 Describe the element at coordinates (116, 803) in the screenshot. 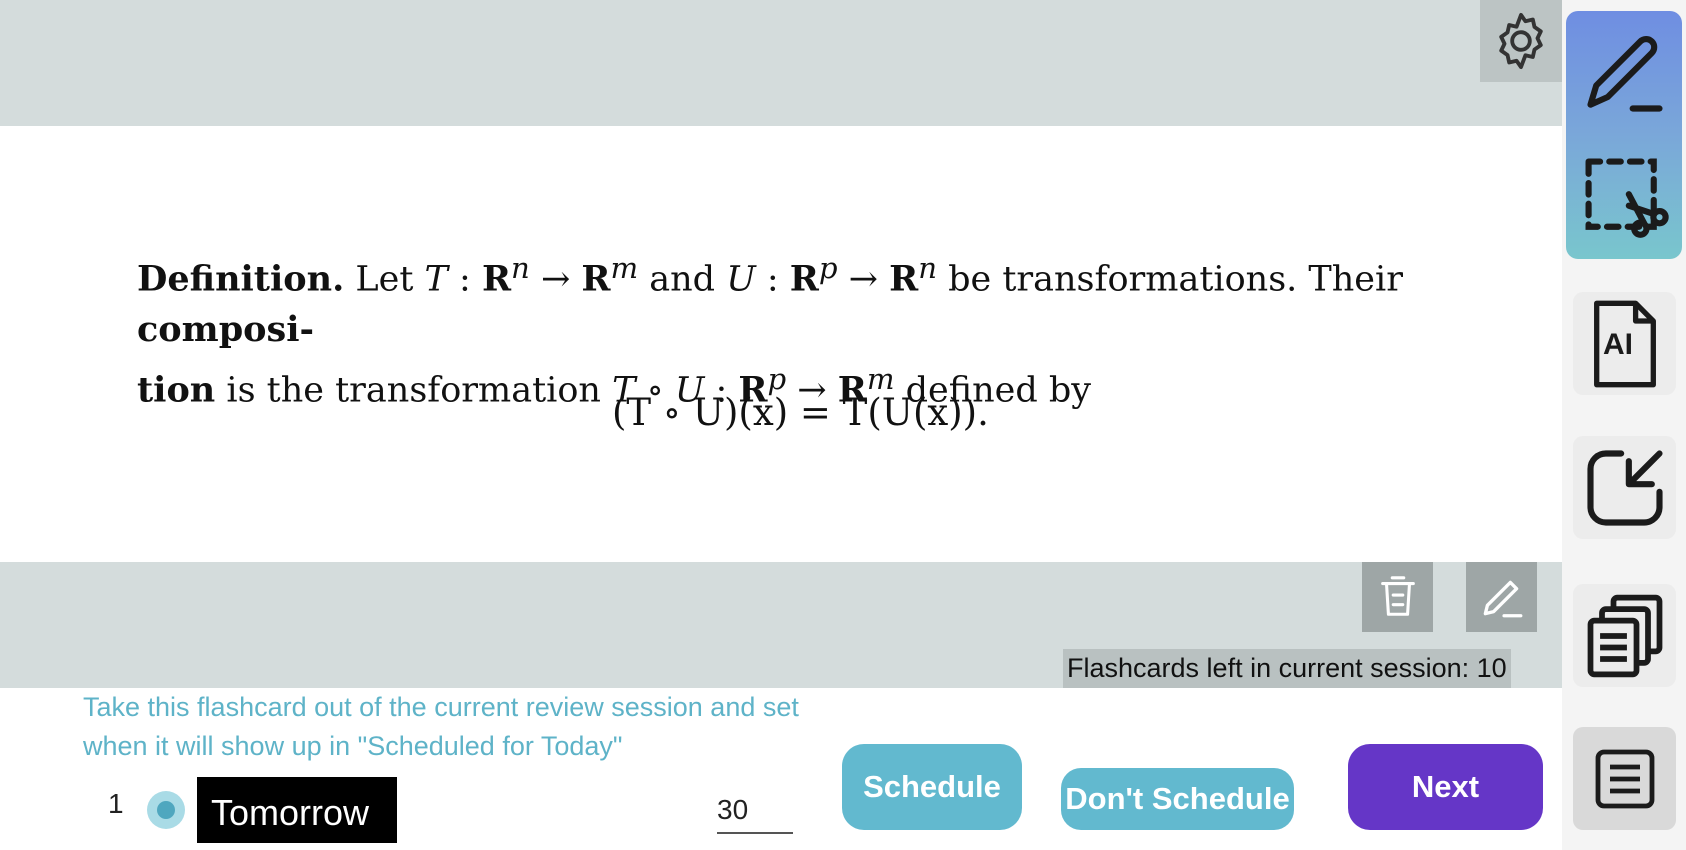

I see `interval-count: 1` at that location.